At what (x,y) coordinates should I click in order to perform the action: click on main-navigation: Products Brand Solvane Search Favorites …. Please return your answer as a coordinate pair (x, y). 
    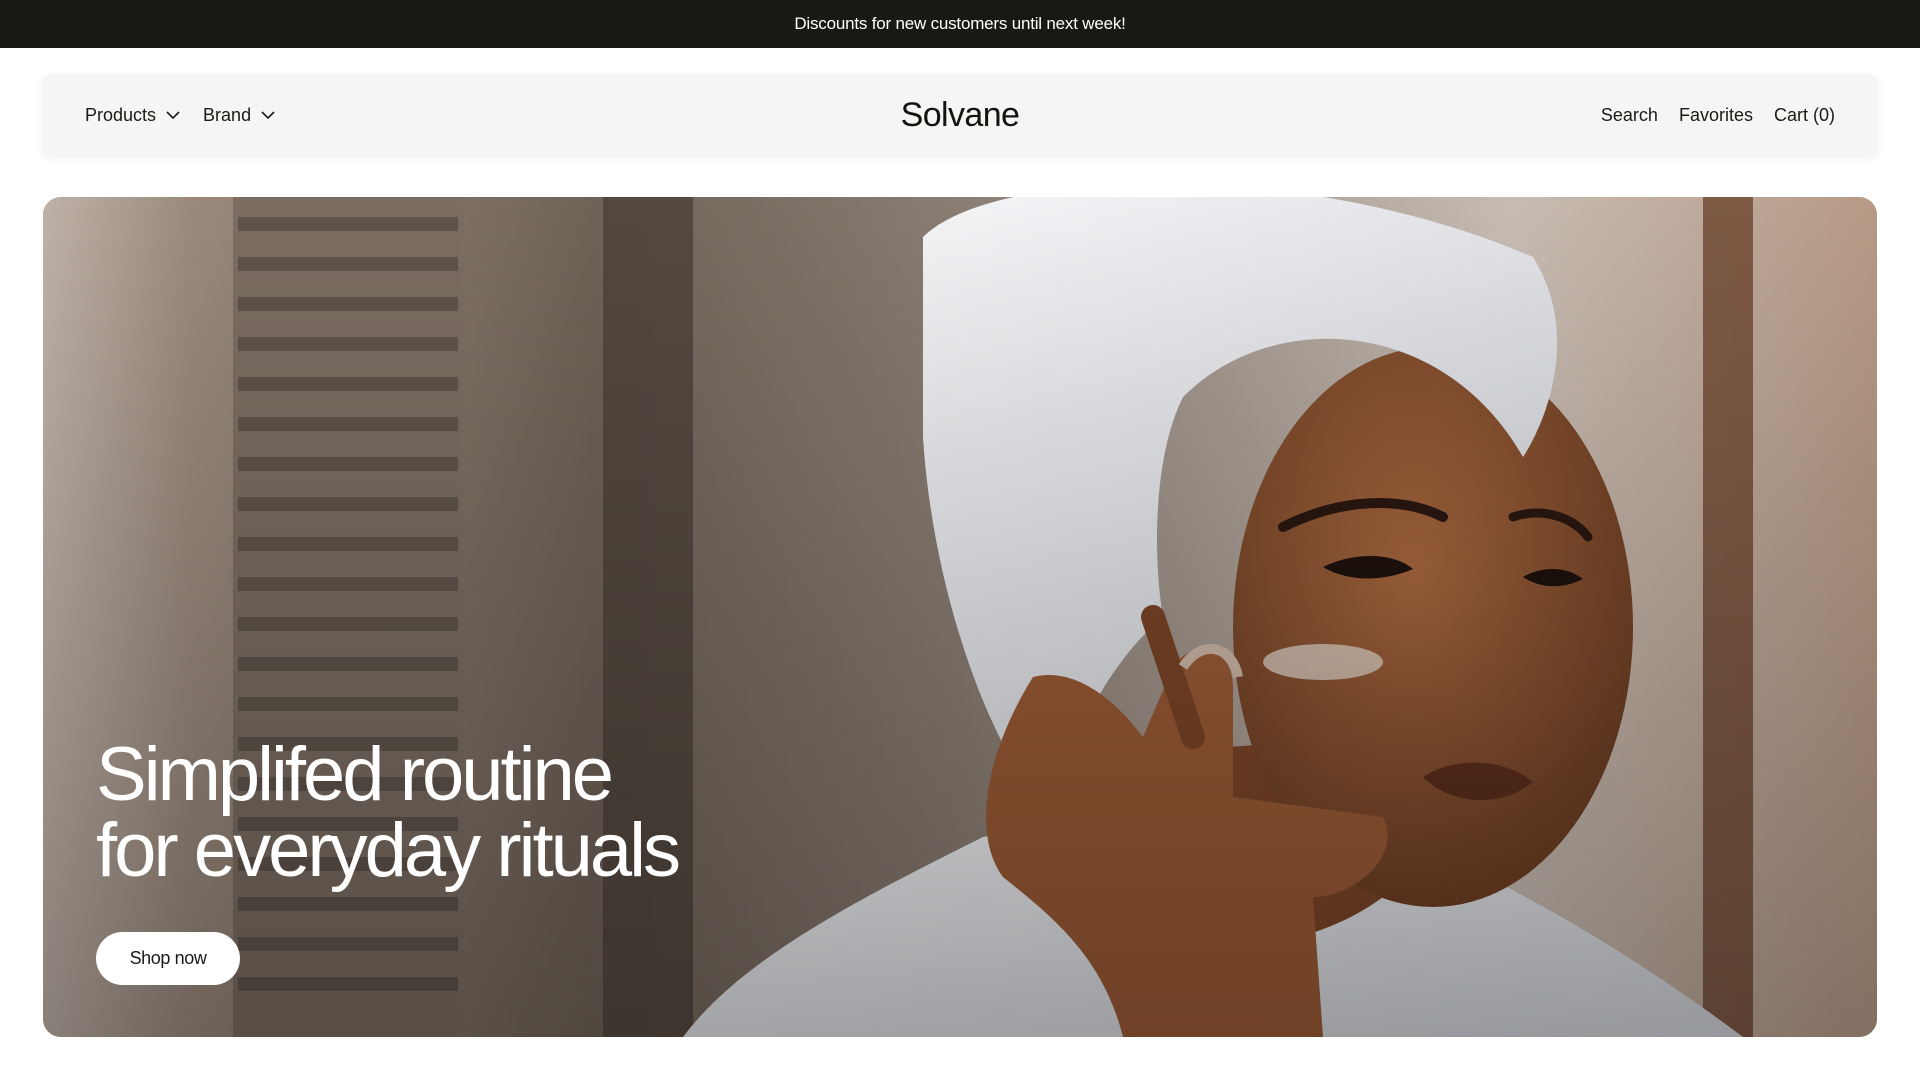
    Looking at the image, I should click on (960, 115).